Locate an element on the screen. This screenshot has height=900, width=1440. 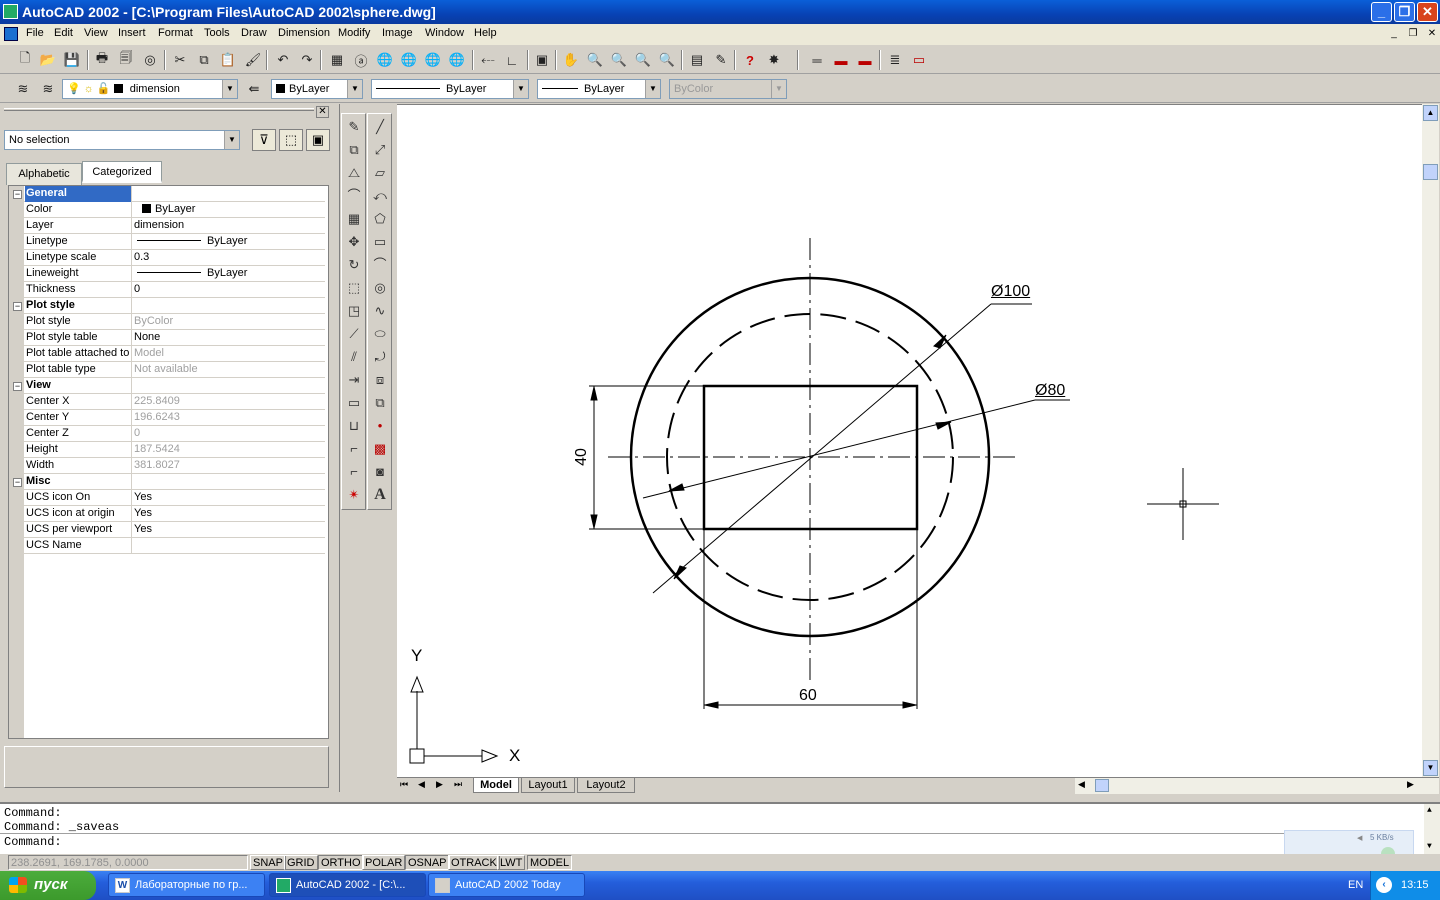
property-row: Linetype scale 0.3 is located at coordinates (167, 258).